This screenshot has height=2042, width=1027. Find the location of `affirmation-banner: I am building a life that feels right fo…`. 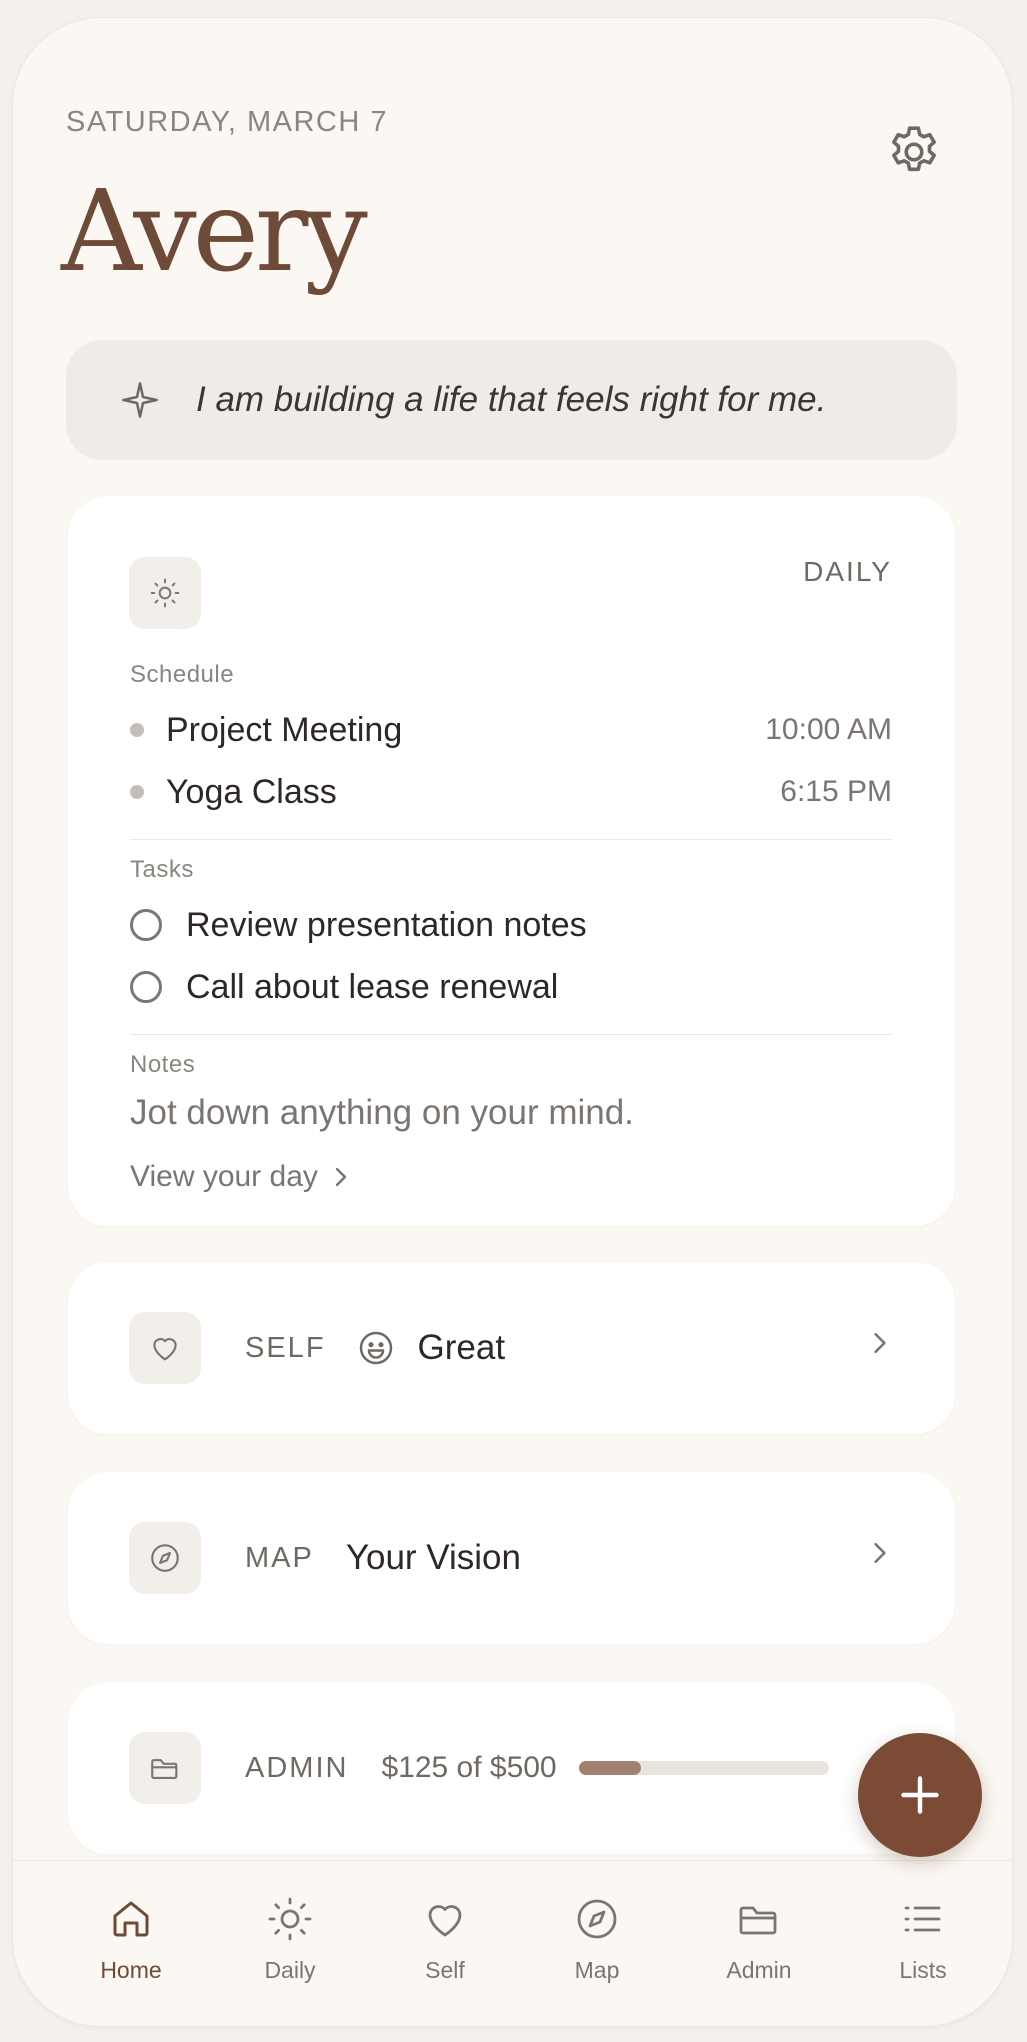

affirmation-banner: I am building a life that feels right fo… is located at coordinates (511, 400).